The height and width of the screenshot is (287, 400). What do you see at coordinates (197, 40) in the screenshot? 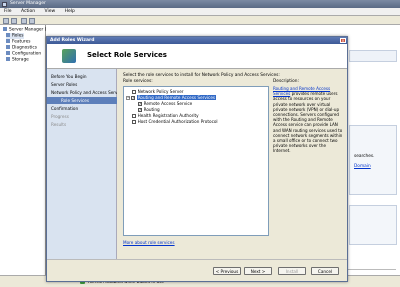
I see `wizard-titlebar: Add Roles Wizard` at bounding box center [197, 40].